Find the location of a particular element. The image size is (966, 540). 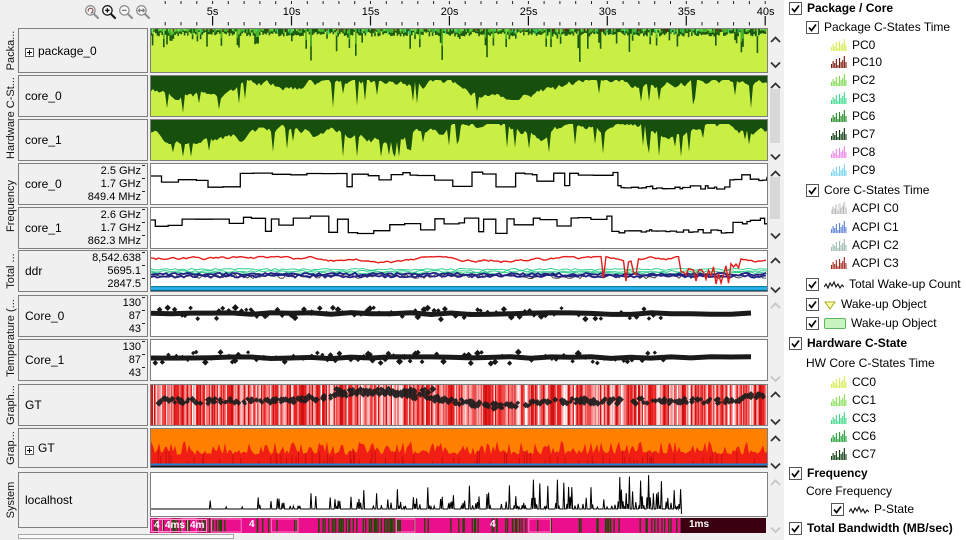

legend-item-label: Core C-States Time is located at coordinates (877, 190).